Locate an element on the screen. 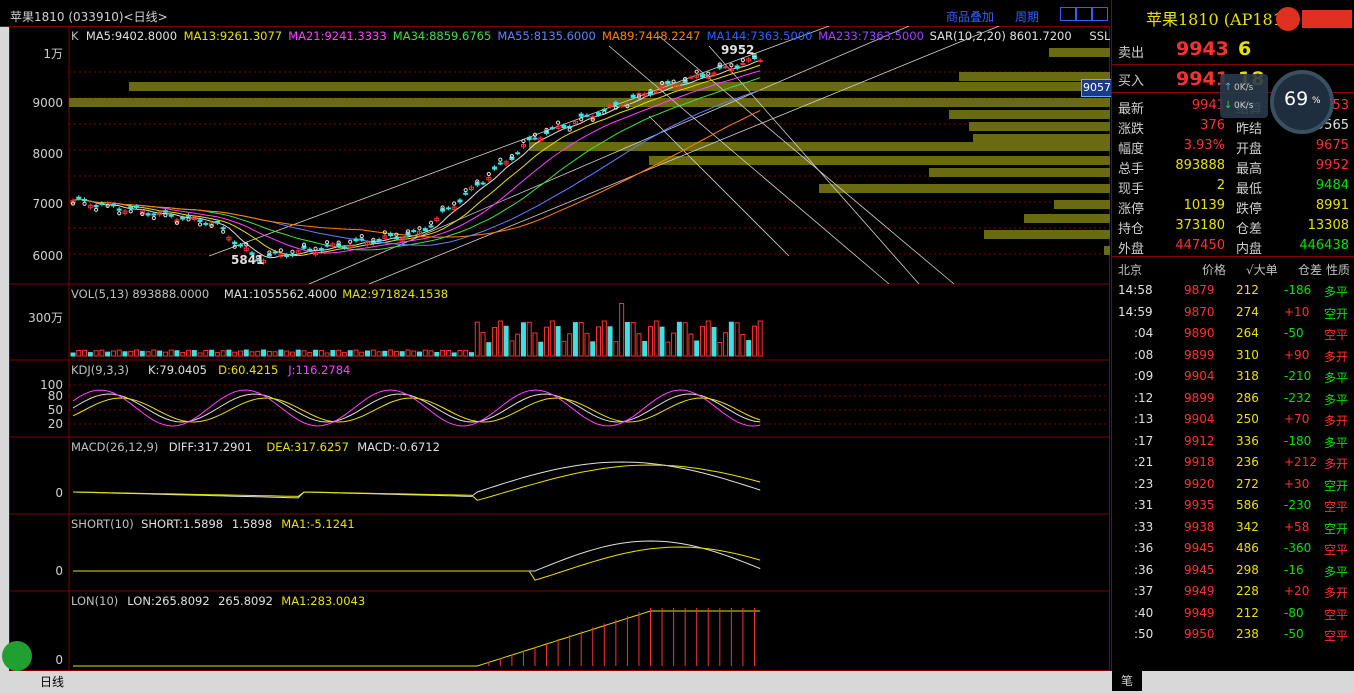 The image size is (1354, 693). scroll-left-icon is located at coordinates (1068, 14).